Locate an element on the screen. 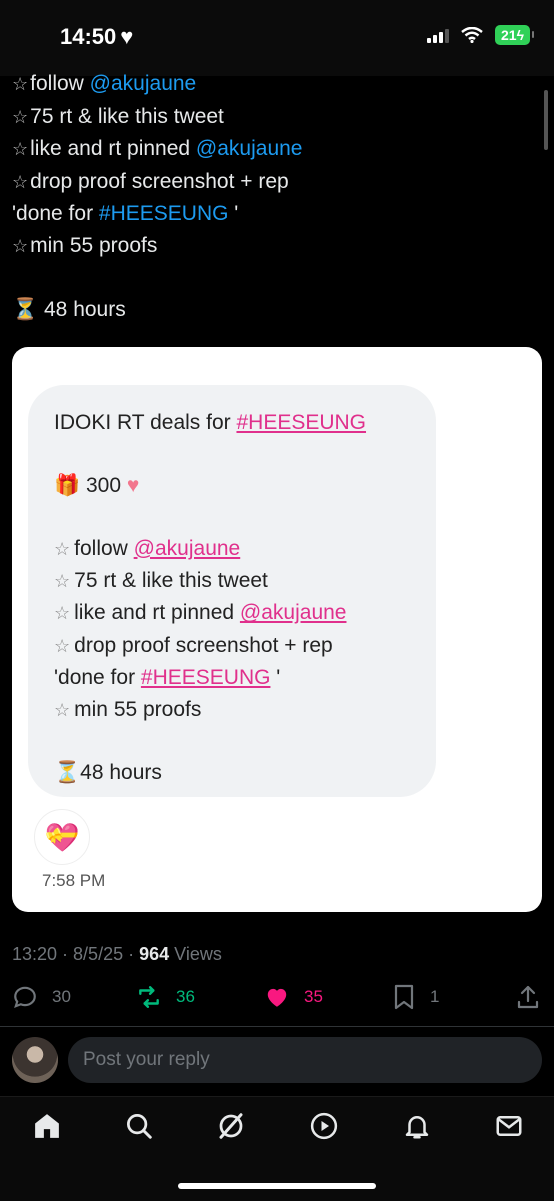  bubble-line-pinned: ☆ like and rt pinned @akujaune is located at coordinates (245, 613).